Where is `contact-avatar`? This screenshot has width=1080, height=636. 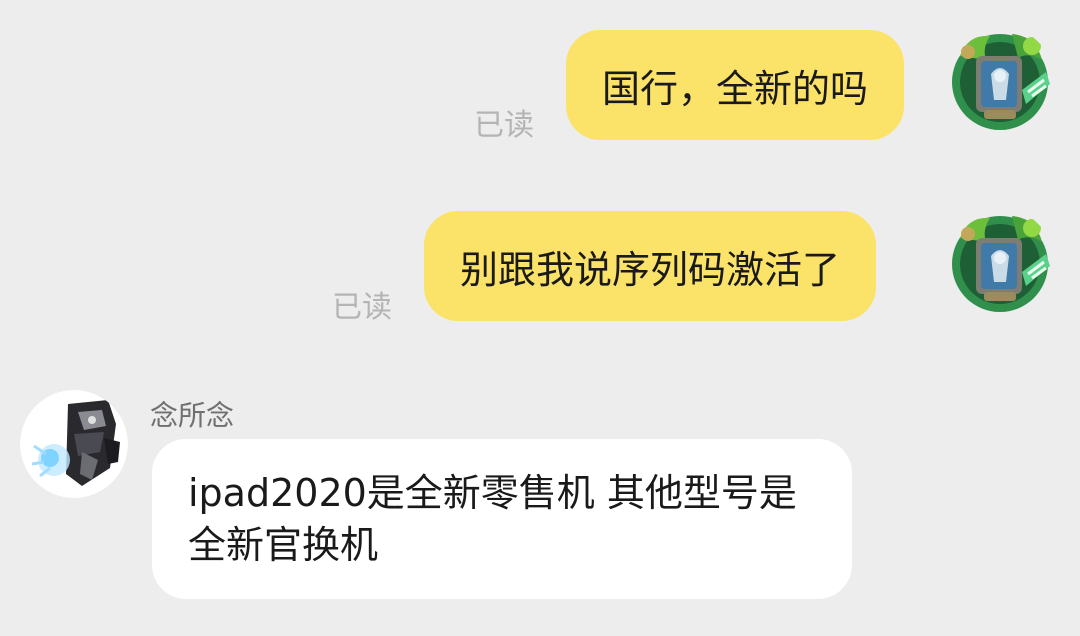
contact-avatar is located at coordinates (74, 444).